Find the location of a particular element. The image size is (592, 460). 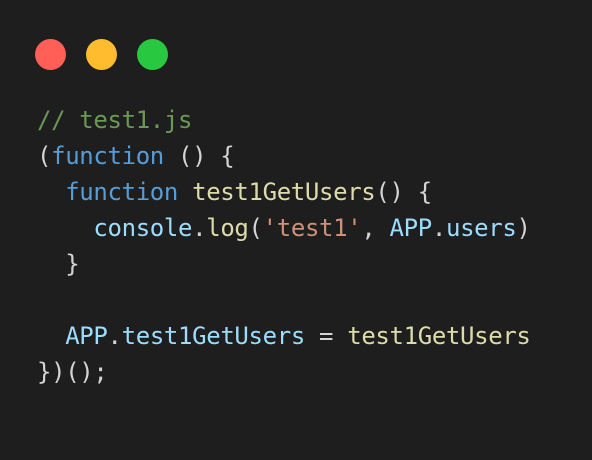

code-token-punctuation: = is located at coordinates (326, 336).